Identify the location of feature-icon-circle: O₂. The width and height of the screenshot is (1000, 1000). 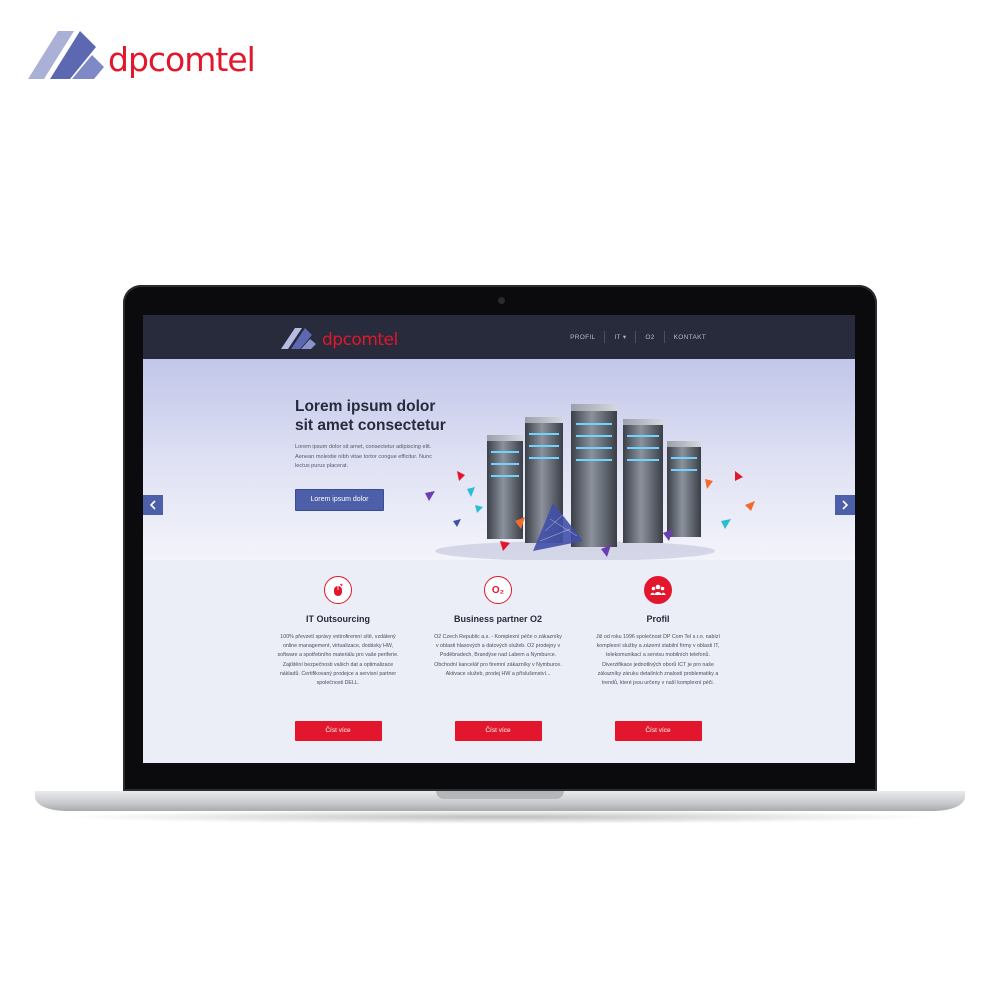
(498, 590).